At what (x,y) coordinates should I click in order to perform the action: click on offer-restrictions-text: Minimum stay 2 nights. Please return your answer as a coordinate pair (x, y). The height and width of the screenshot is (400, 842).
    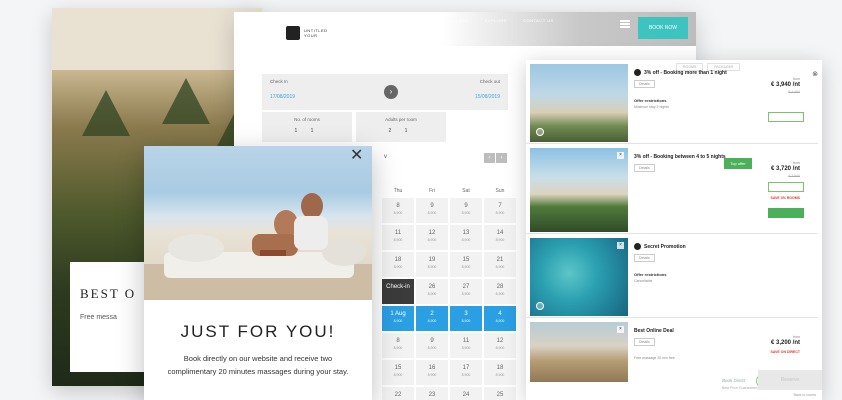
    Looking at the image, I should click on (651, 107).